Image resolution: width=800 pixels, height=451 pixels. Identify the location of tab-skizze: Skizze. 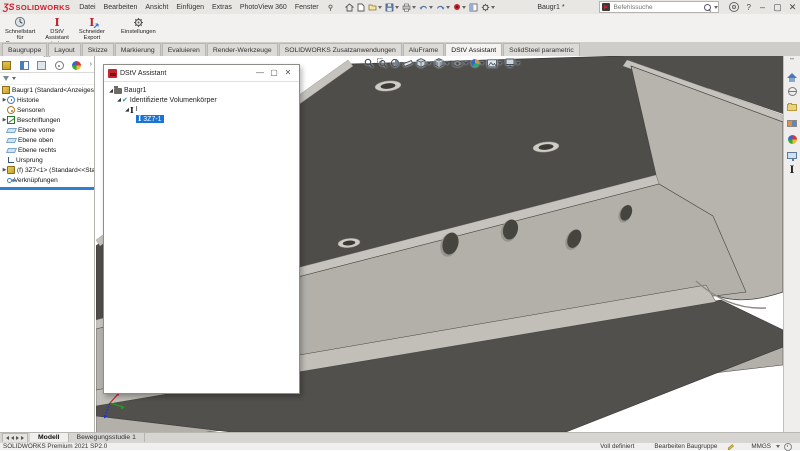
(97, 49).